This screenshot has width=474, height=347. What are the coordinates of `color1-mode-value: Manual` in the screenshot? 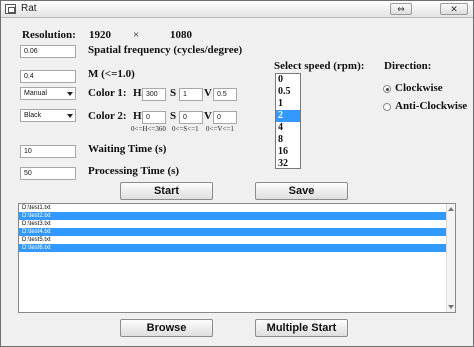 It's located at (35, 93).